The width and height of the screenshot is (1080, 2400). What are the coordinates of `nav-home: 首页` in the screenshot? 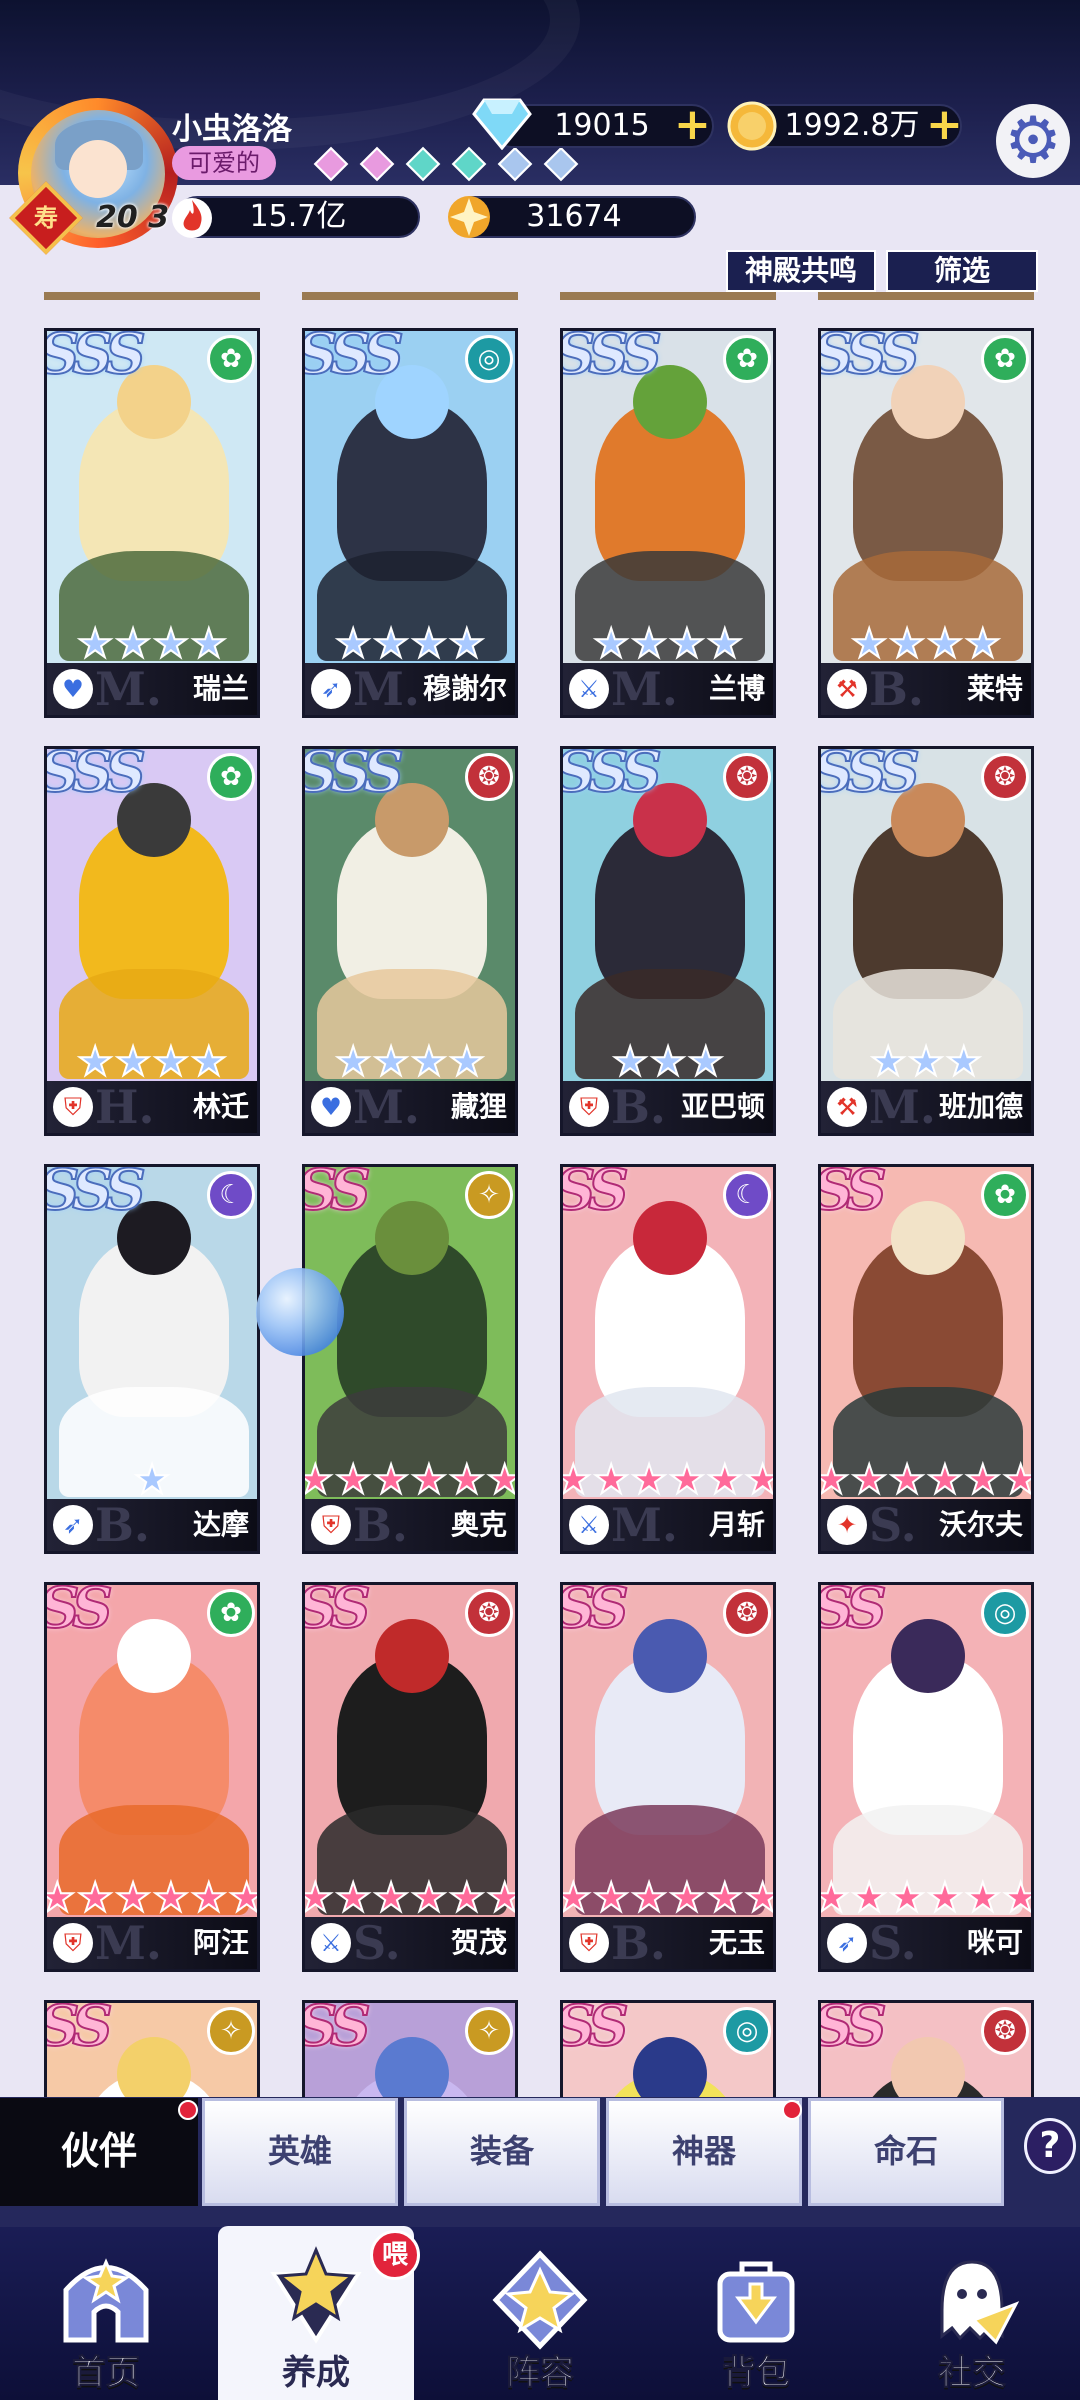 It's located at (106, 2316).